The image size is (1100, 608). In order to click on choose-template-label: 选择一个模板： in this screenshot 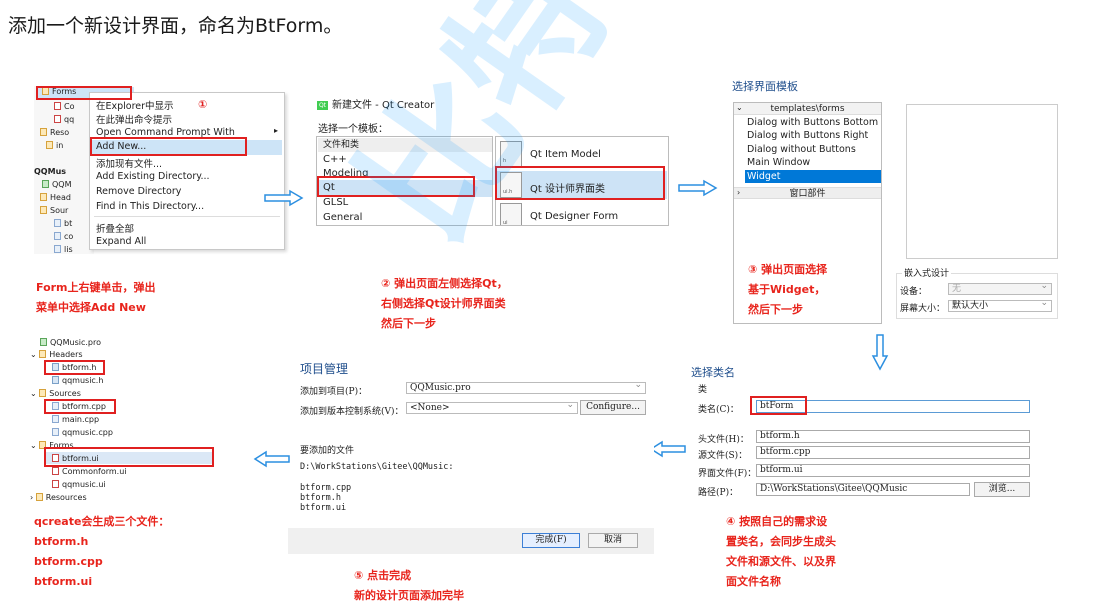, I will do `click(353, 129)`.